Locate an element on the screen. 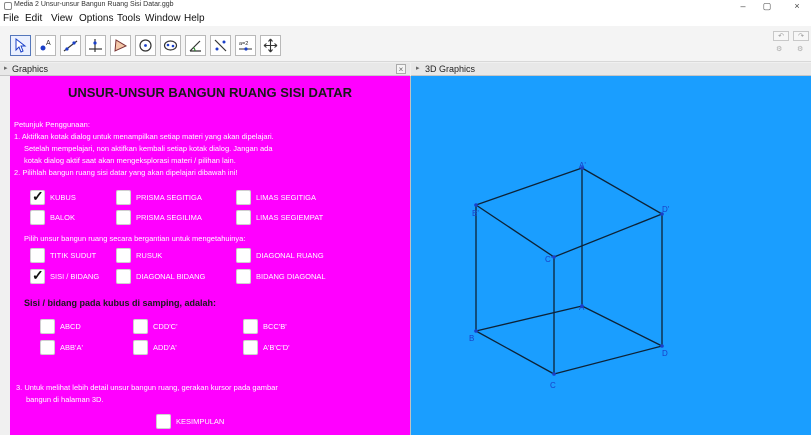 This screenshot has height=435, width=811. graphics-pane-title: Graphics is located at coordinates (30, 69).